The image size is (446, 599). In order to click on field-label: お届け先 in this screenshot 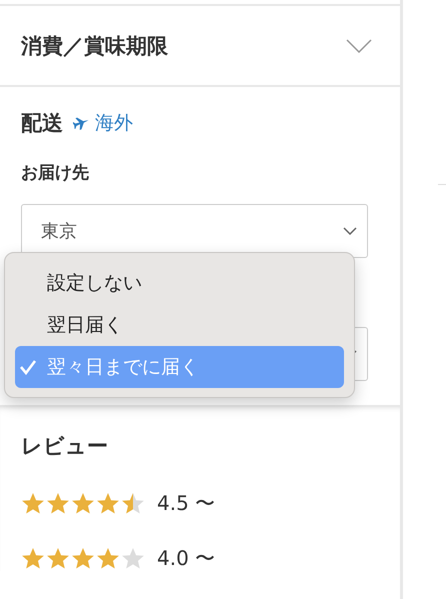, I will do `click(55, 173)`.